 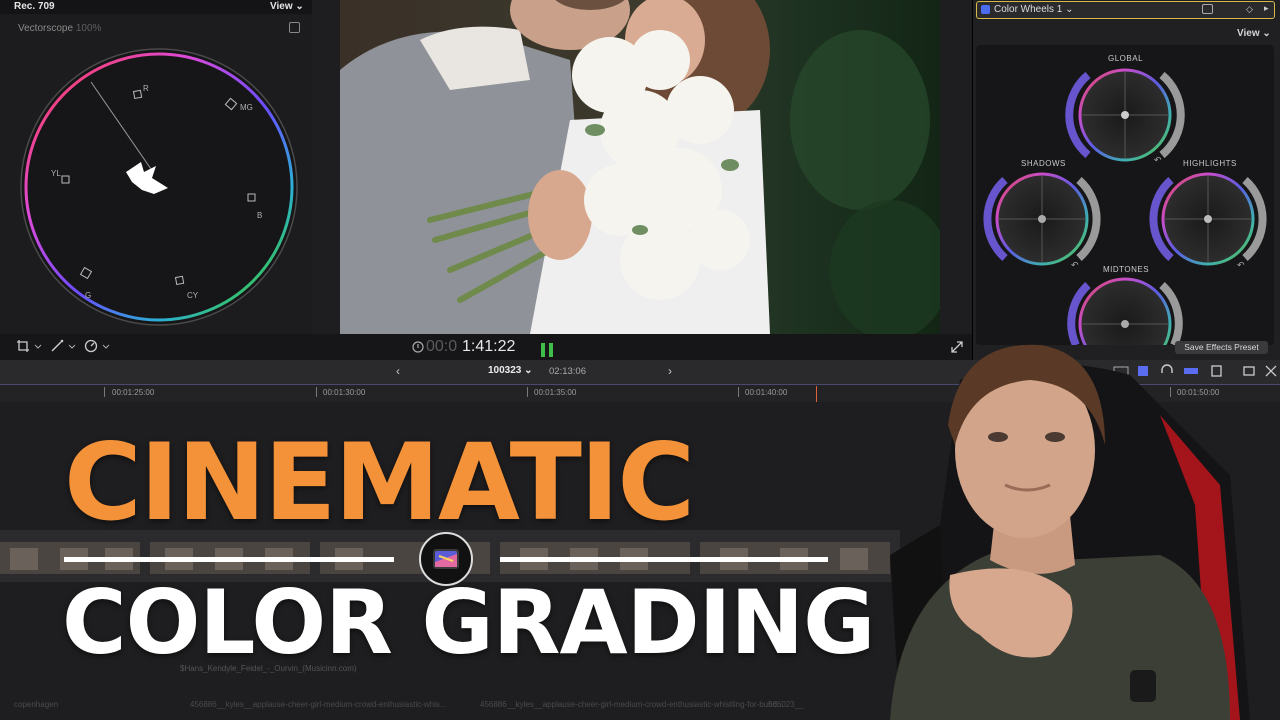 I want to click on scope-settings-icon, so click(x=294, y=27).